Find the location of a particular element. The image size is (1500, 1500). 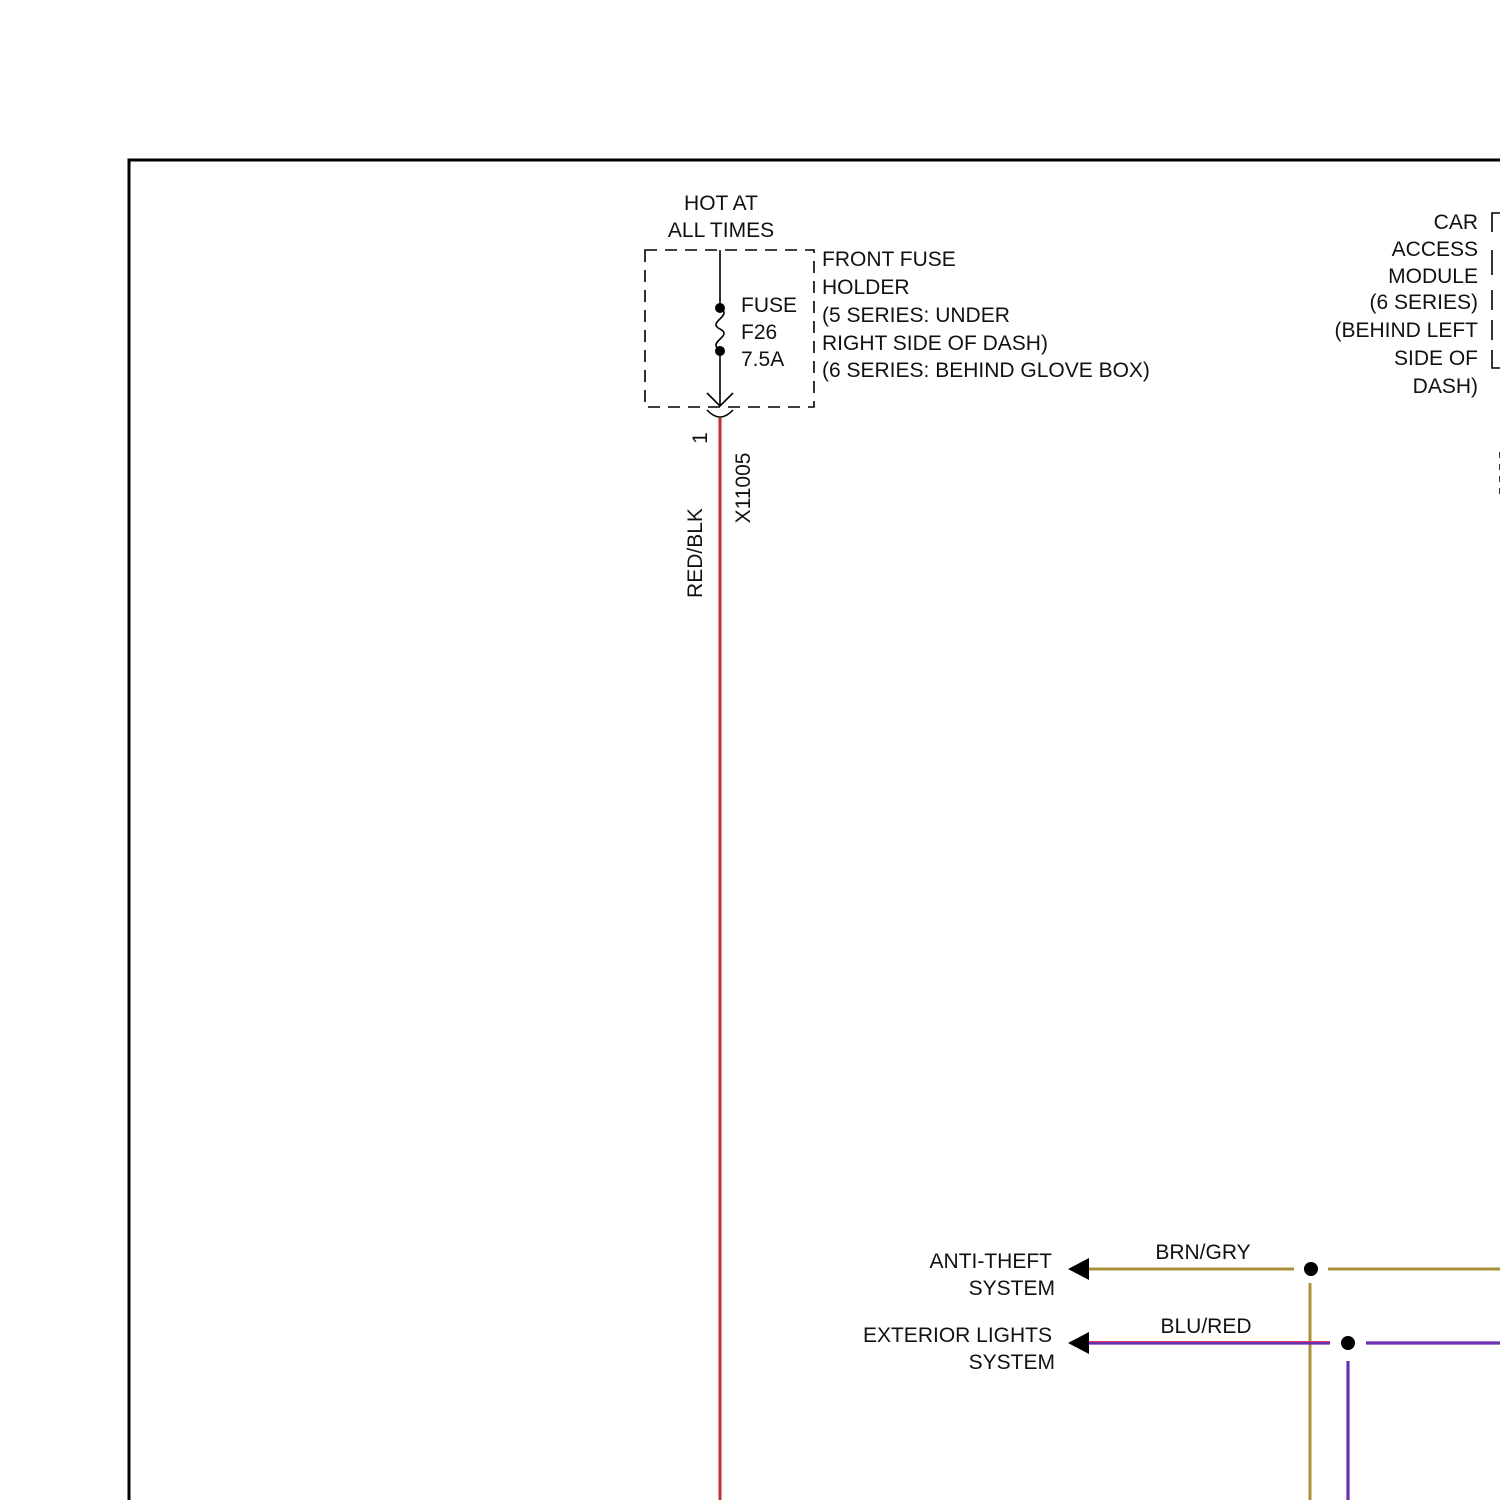

dest-exterior-line1: EXTERIOR LIGHTS is located at coordinates (957, 1335).